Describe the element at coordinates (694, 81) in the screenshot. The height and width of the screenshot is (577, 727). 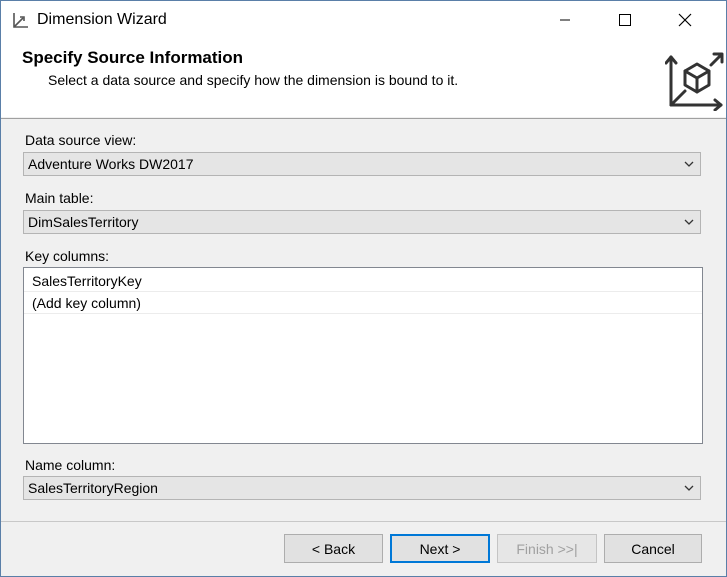
I see `dimension-cube-icon` at that location.